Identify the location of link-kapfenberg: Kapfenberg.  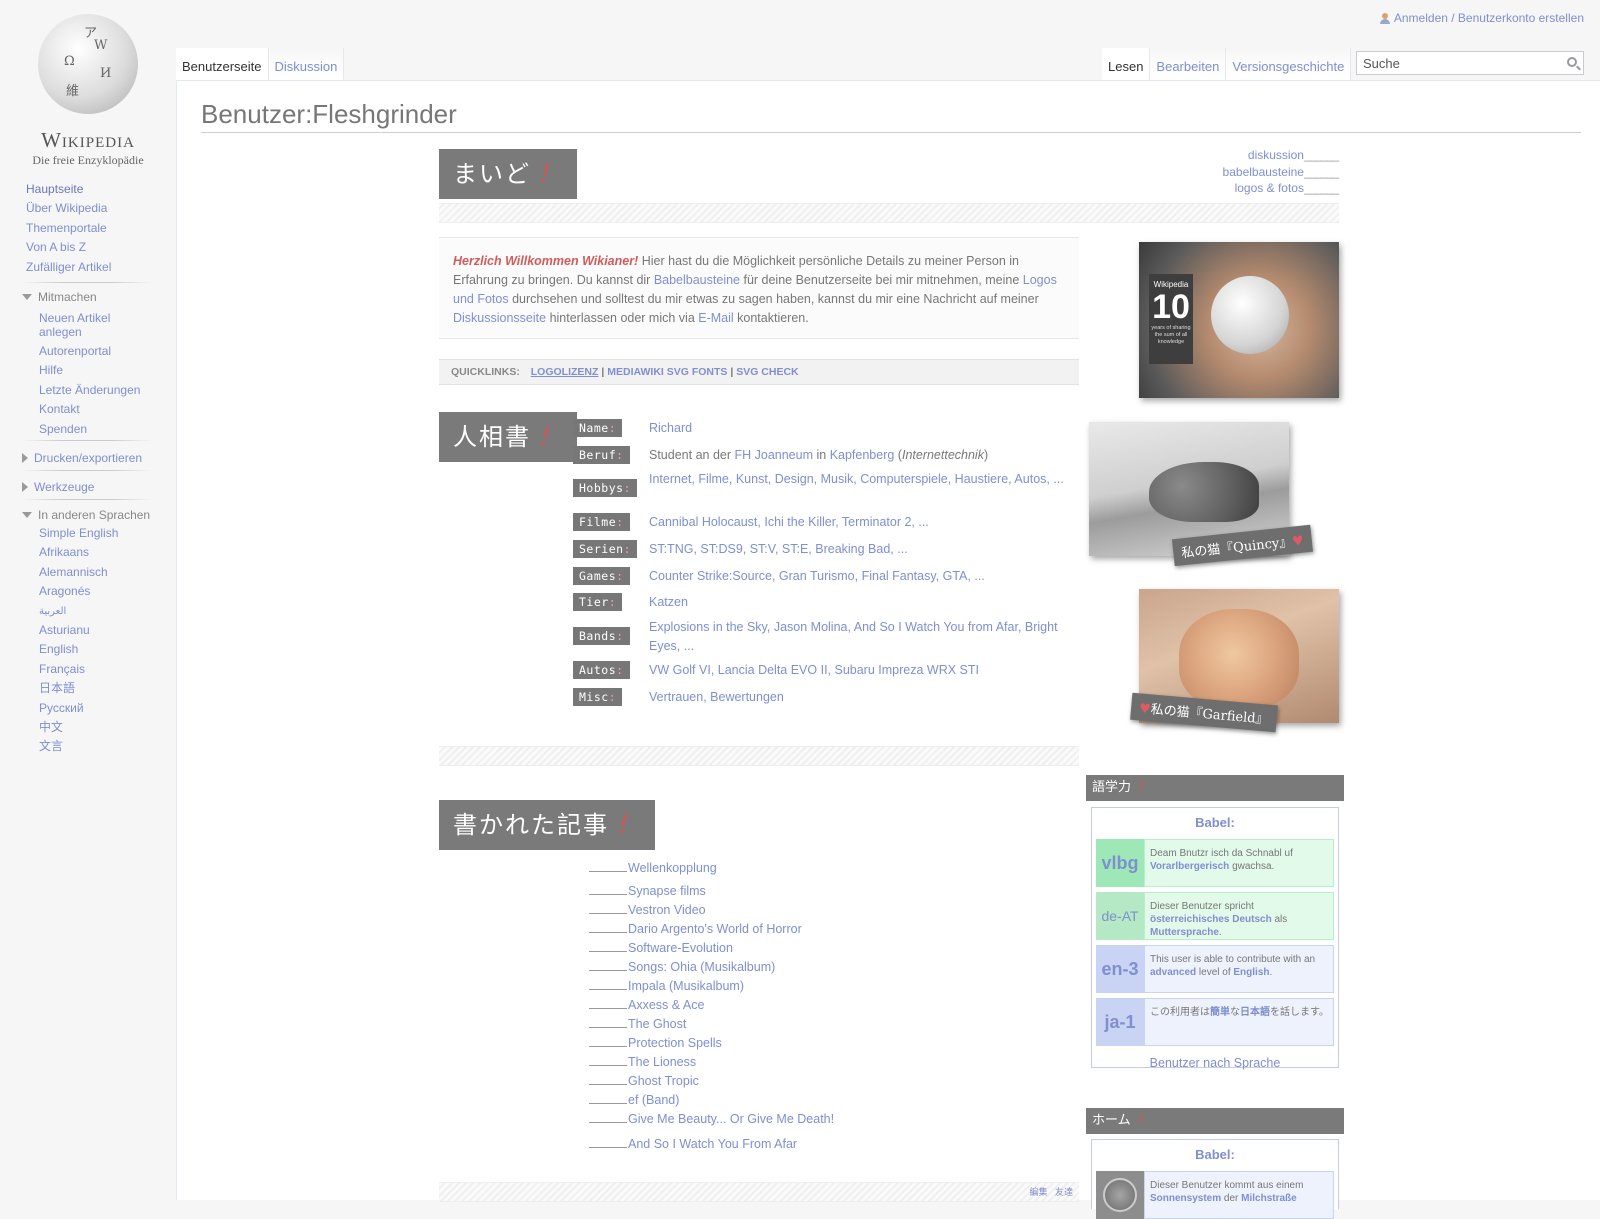
(862, 455).